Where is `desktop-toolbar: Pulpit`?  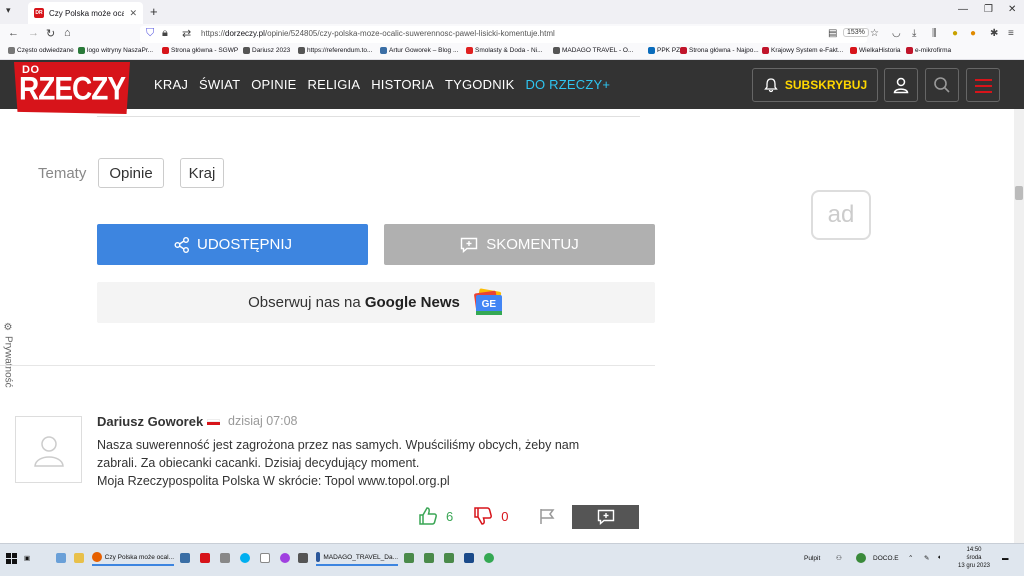 desktop-toolbar: Pulpit is located at coordinates (812, 558).